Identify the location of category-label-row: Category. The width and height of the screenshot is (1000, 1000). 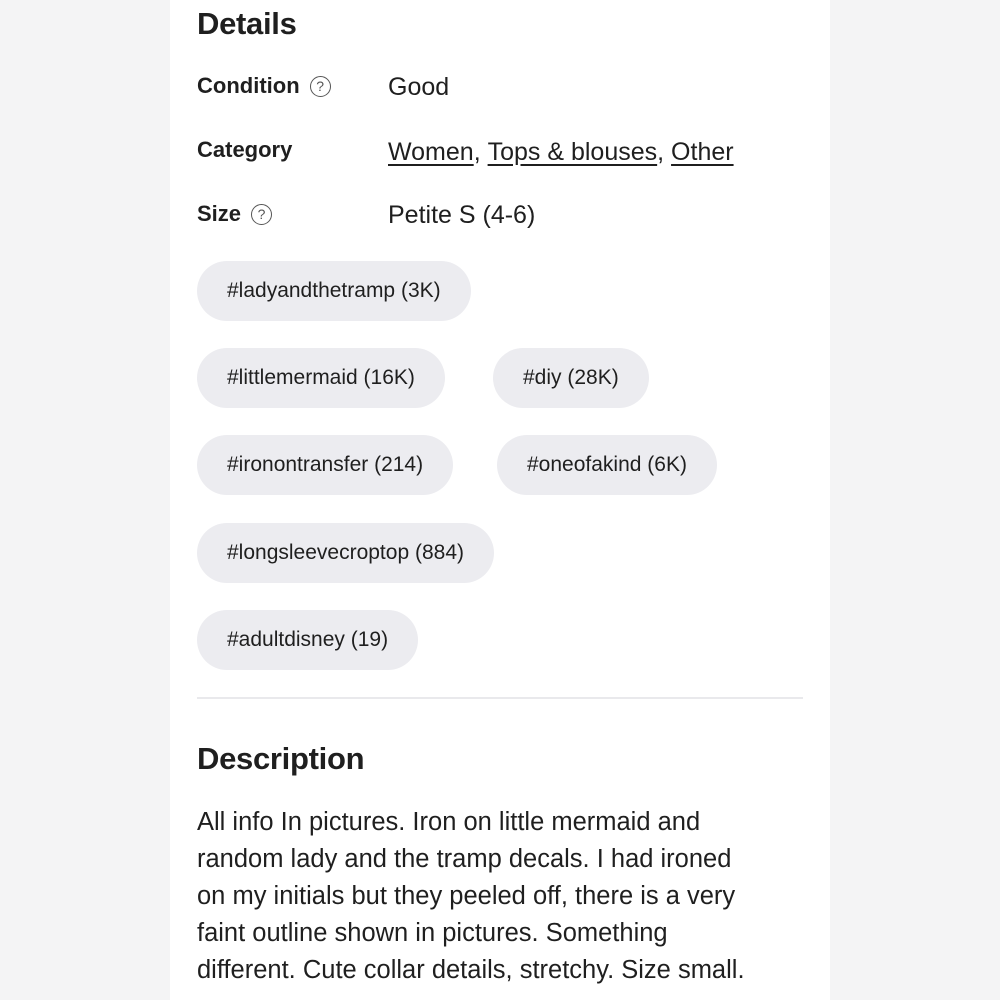
(244, 150).